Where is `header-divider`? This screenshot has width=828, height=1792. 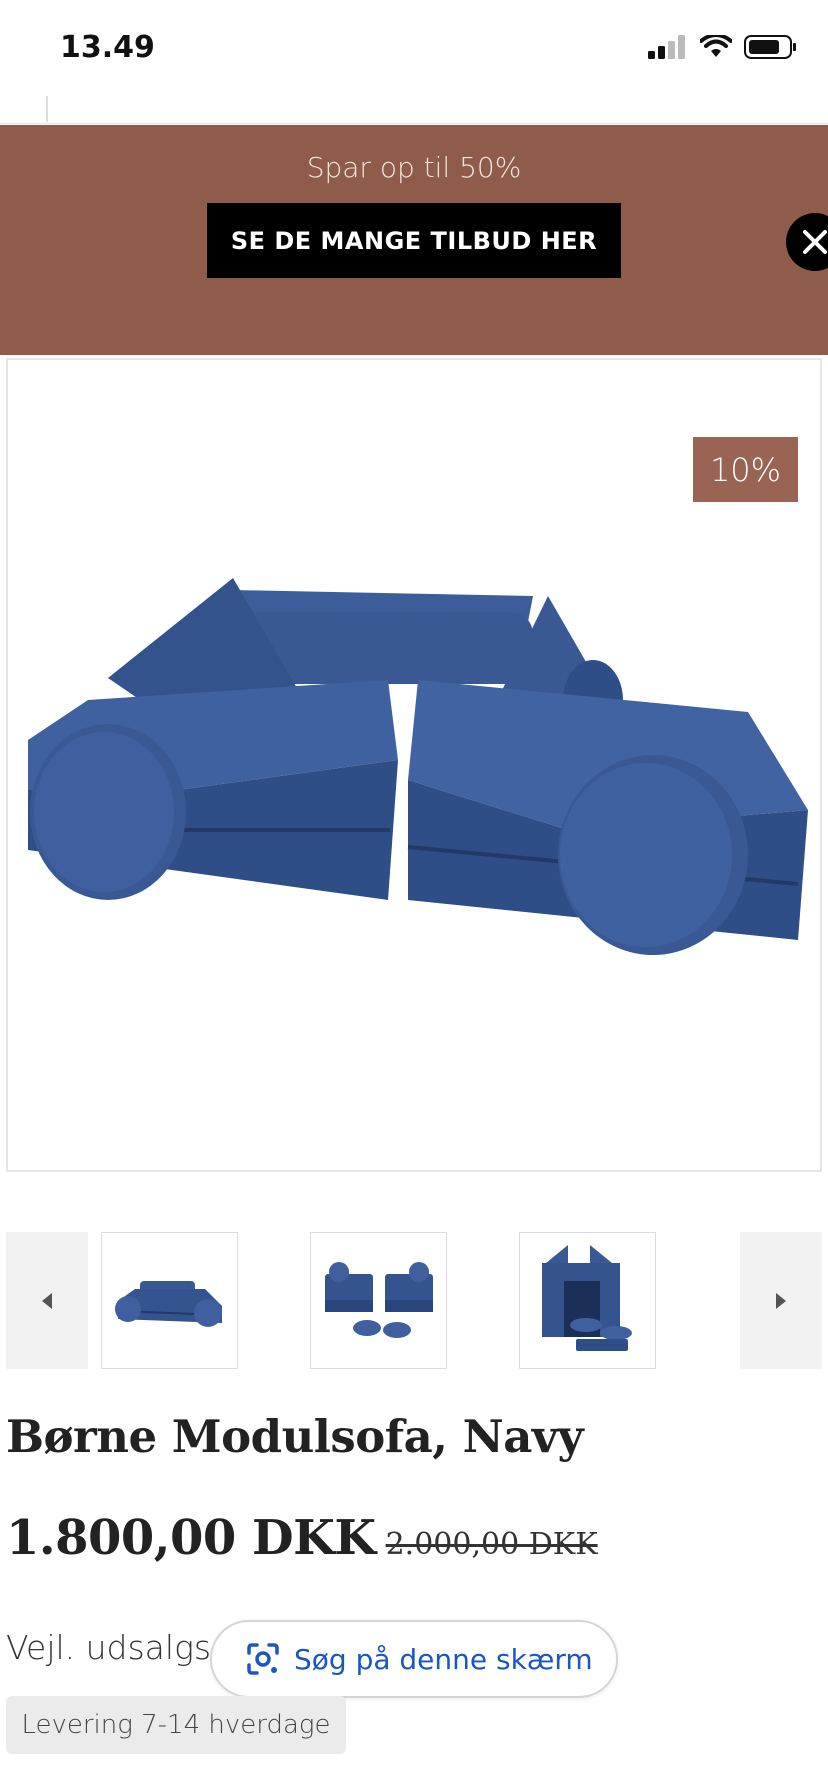
header-divider is located at coordinates (47, 109).